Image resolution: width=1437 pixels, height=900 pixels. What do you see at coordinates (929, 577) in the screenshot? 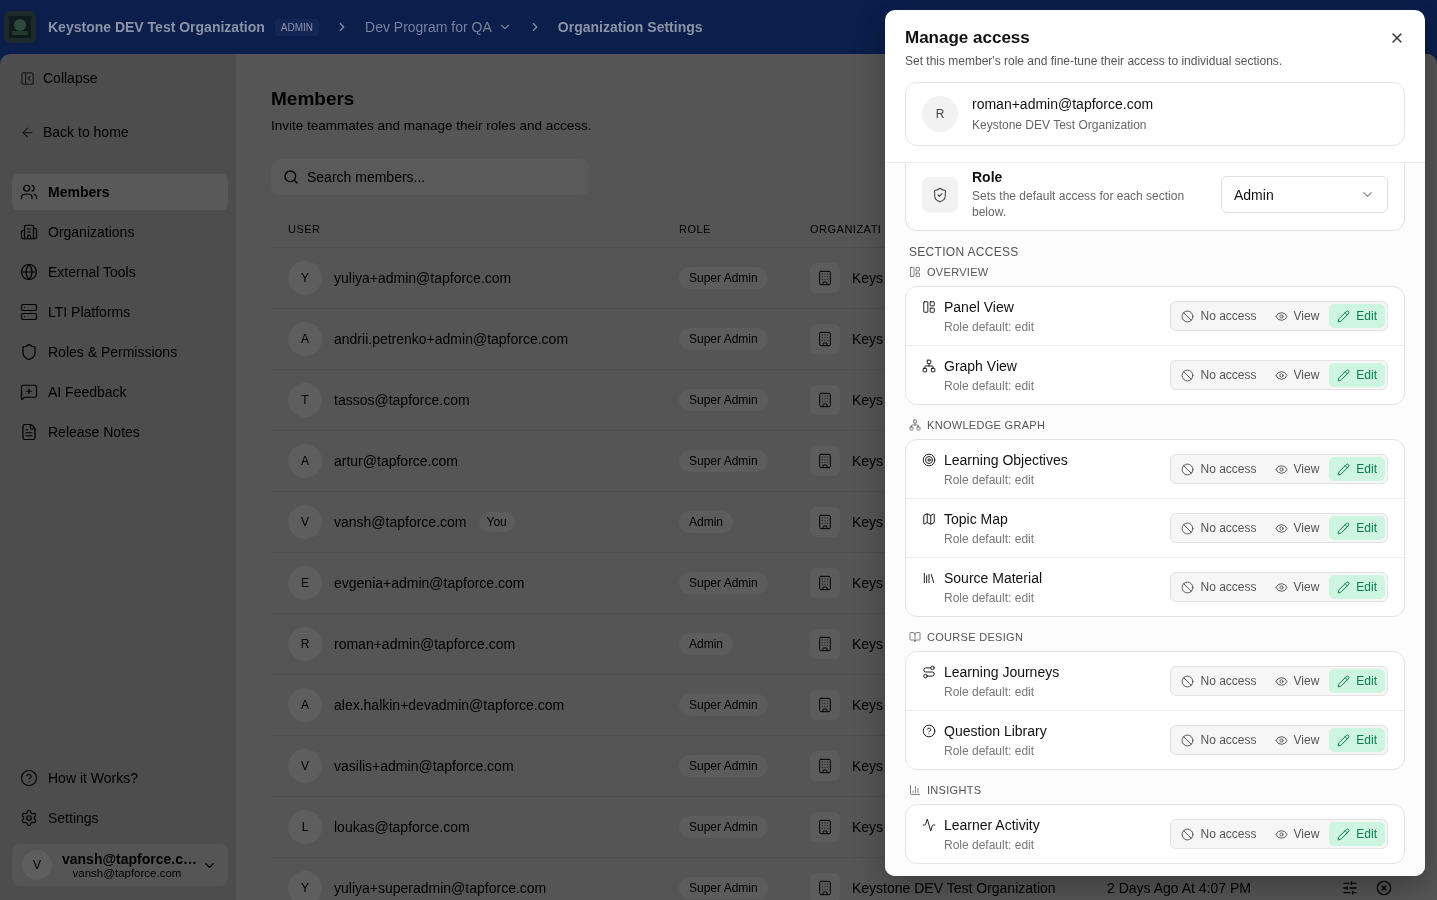
I see `library-icon` at bounding box center [929, 577].